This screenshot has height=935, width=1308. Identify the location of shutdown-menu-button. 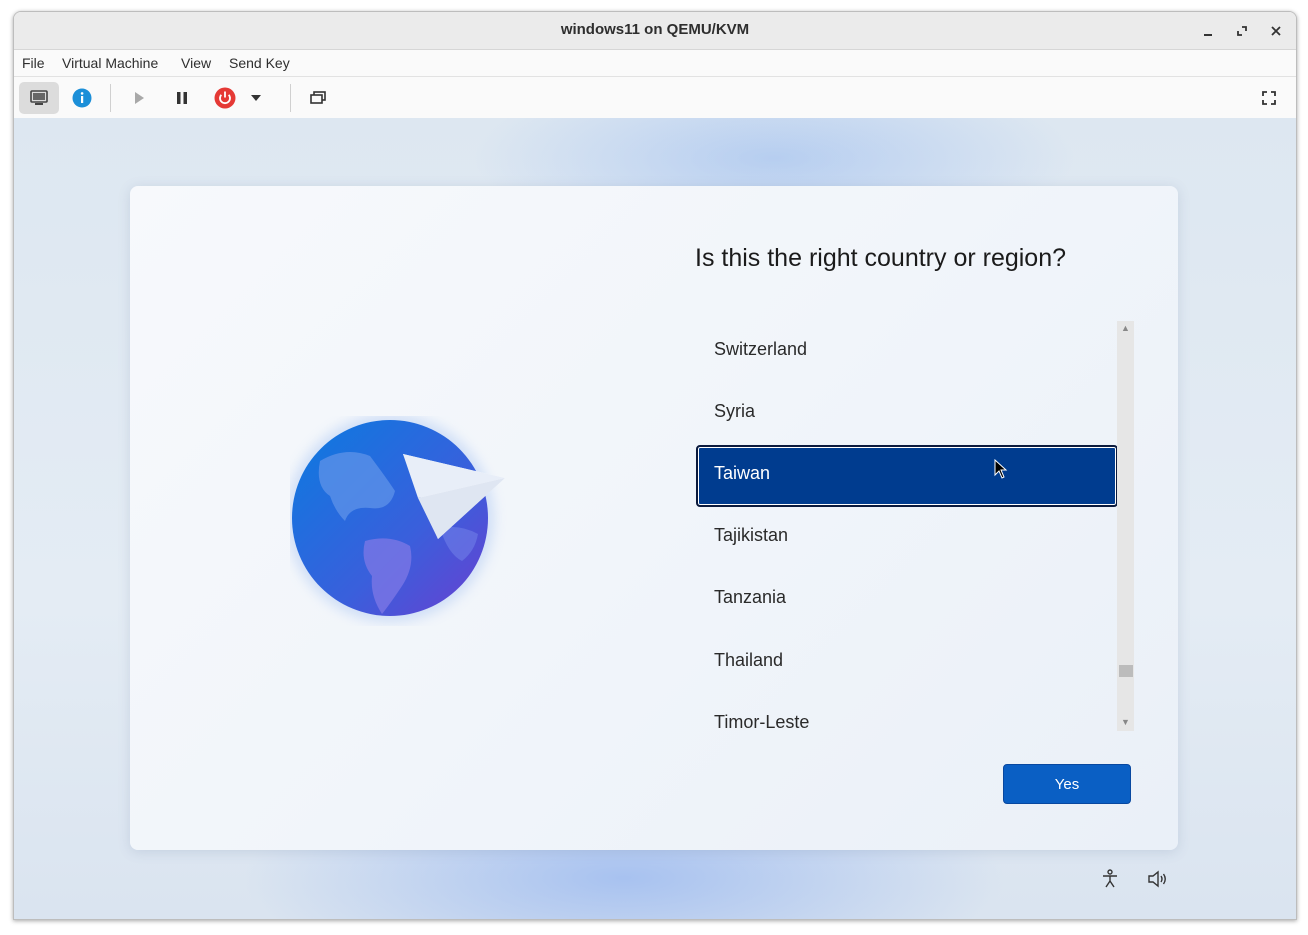
(256, 98).